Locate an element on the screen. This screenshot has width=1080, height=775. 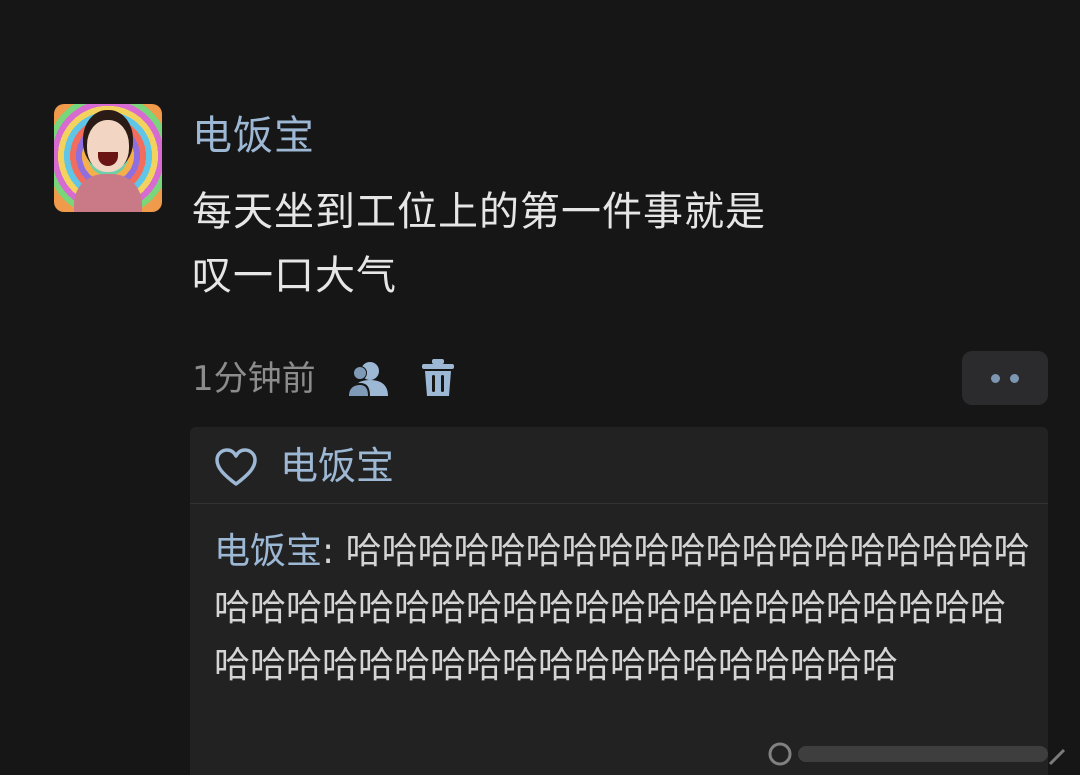
post-text-line2: 叹一口大气 is located at coordinates (294, 276).